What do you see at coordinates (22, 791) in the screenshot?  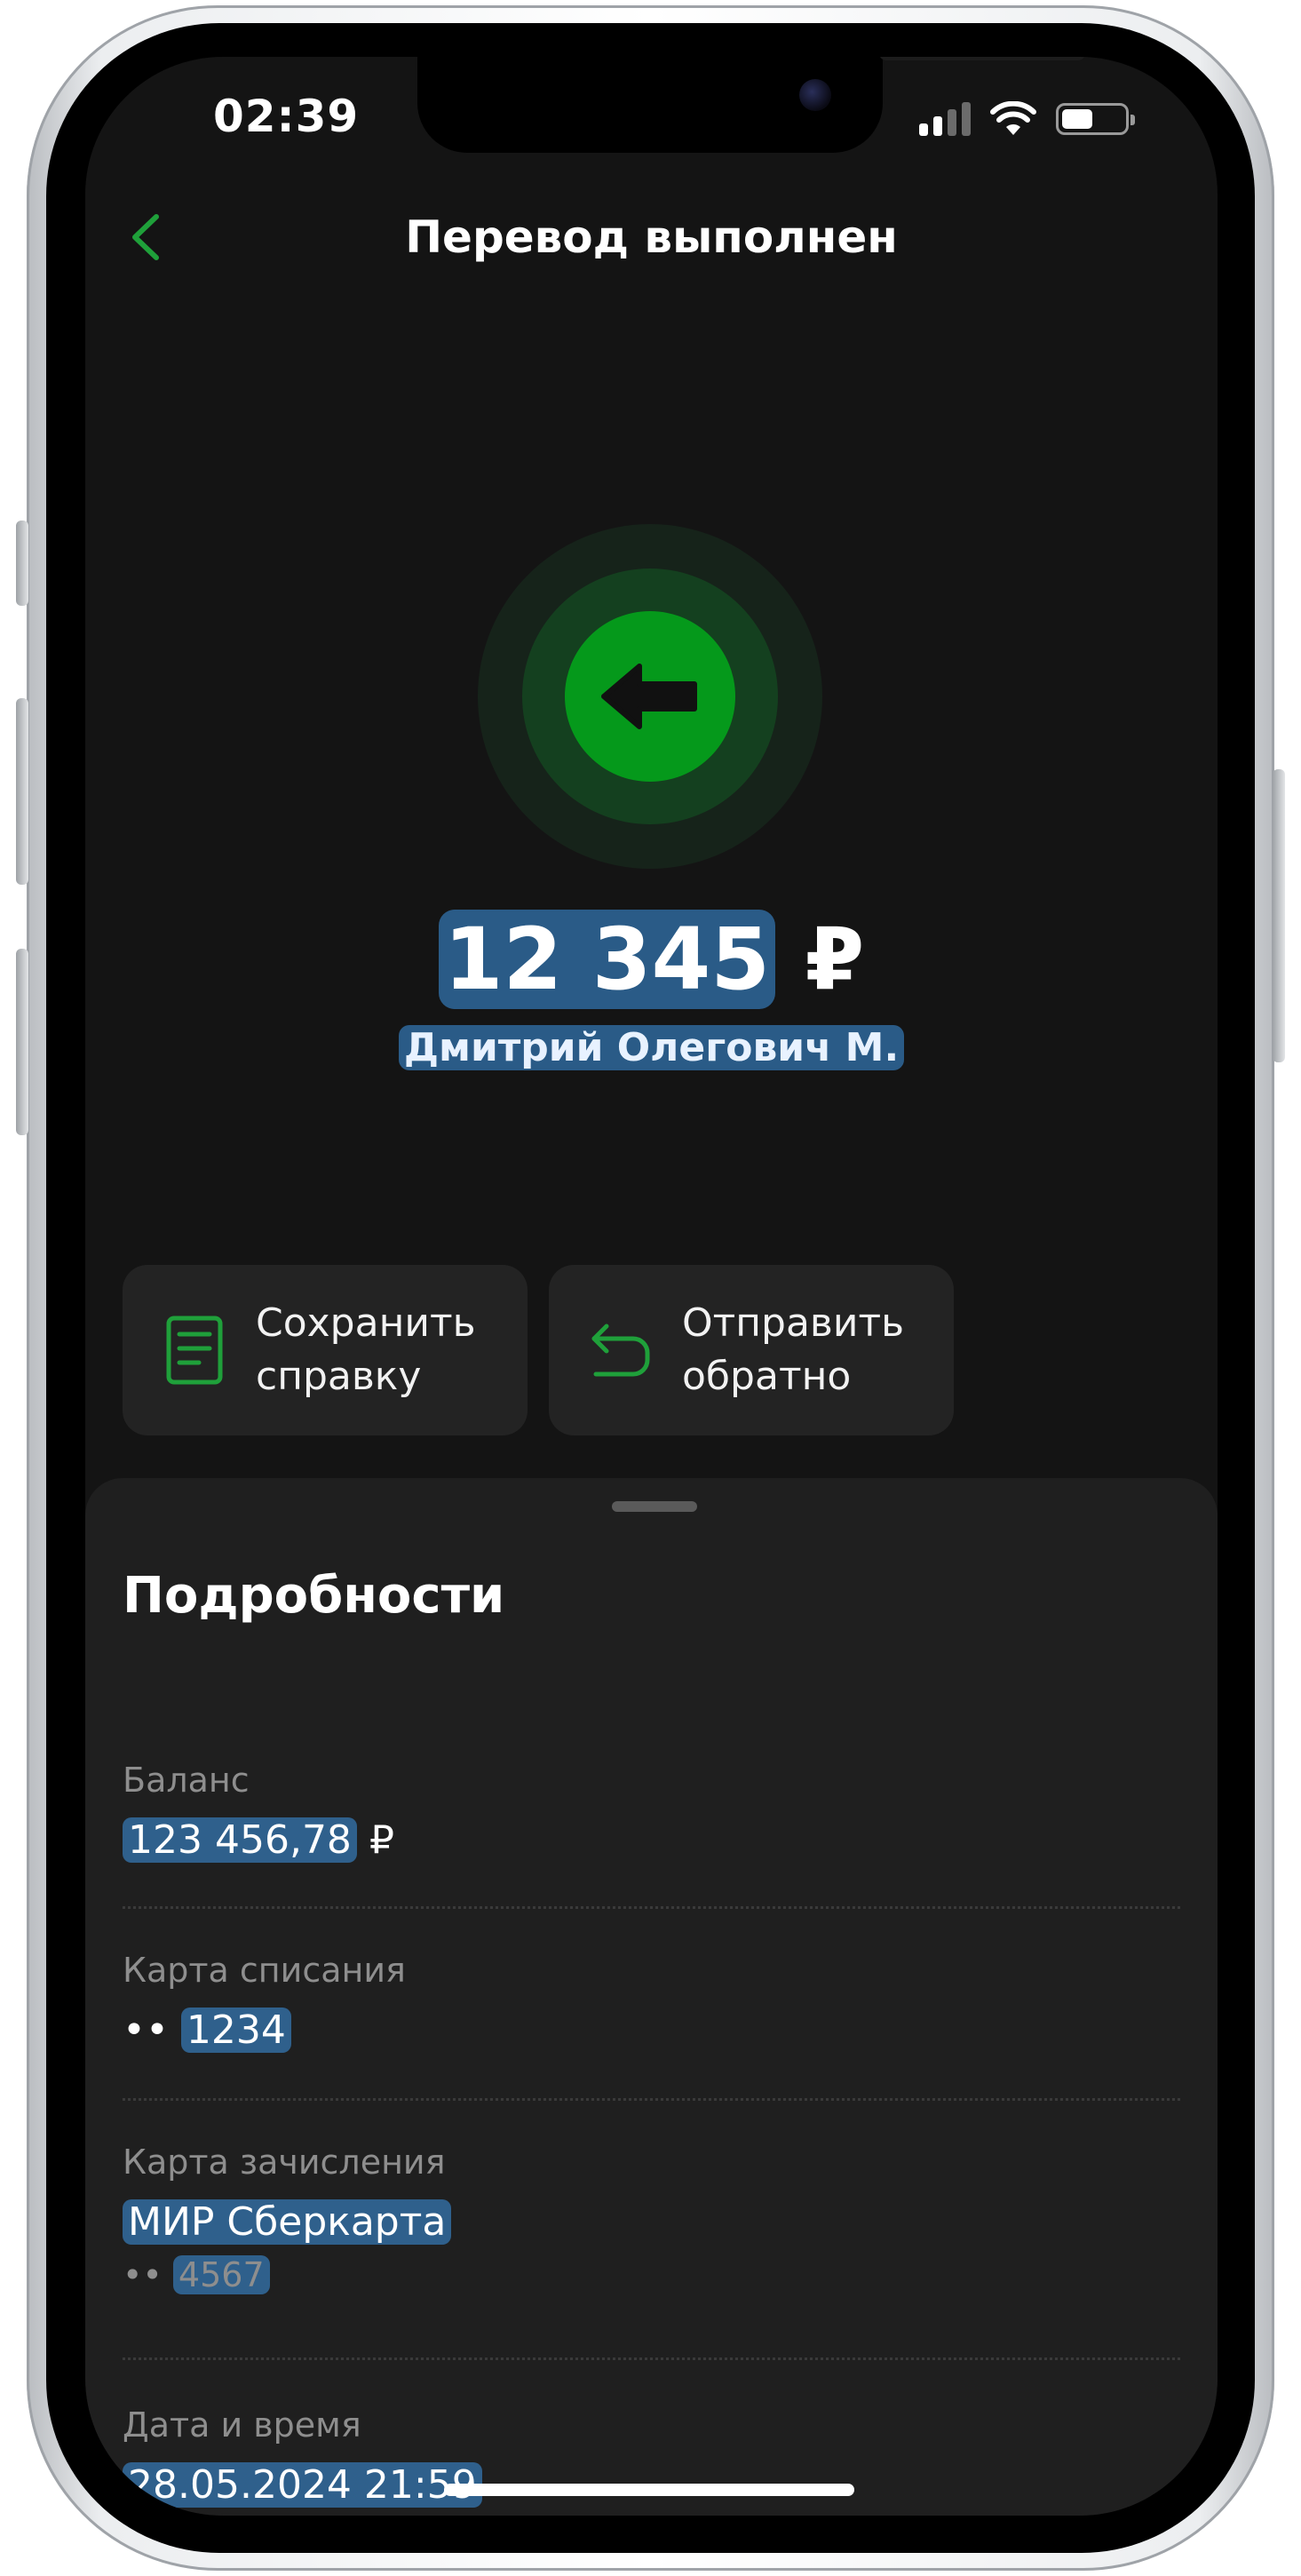 I see `volume-up-button` at bounding box center [22, 791].